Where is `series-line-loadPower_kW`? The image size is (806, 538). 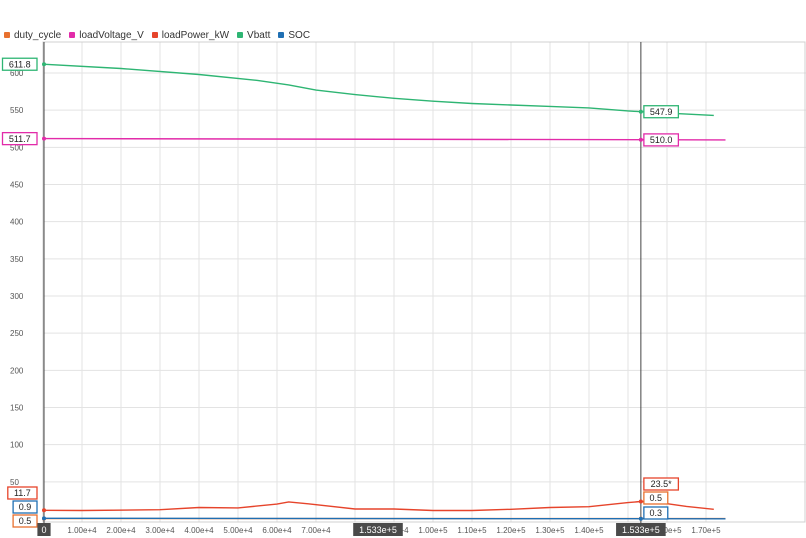 series-line-loadPower_kW is located at coordinates (378, 506).